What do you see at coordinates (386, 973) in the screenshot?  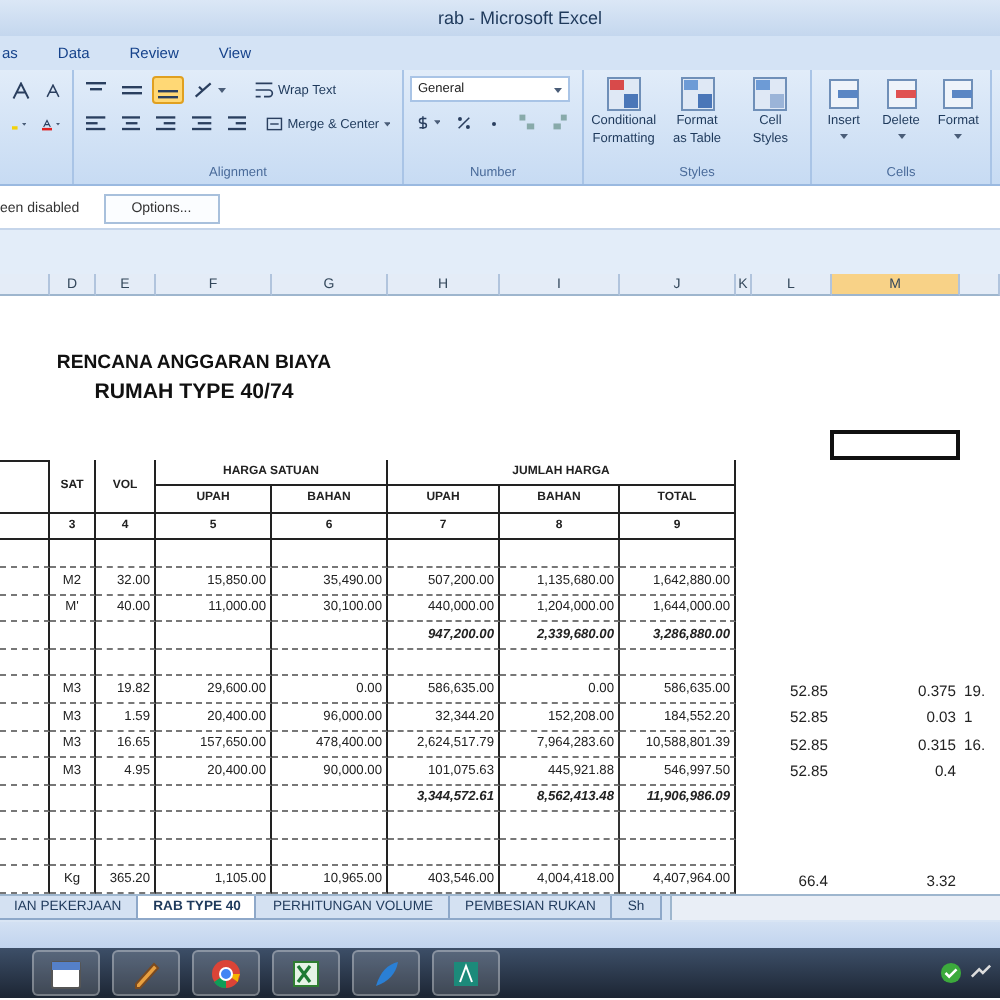 I see `feather-icon` at bounding box center [386, 973].